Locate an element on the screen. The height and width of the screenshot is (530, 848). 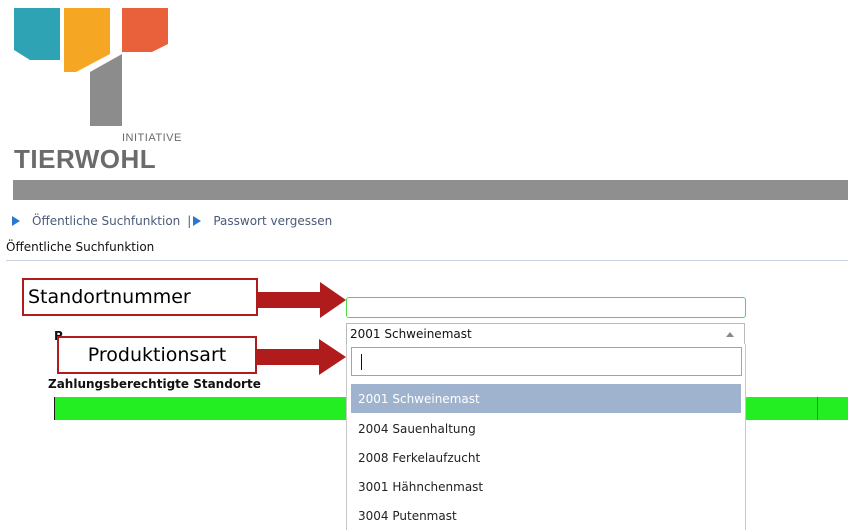
dropdown-option: 2008 Ferkelaufzucht is located at coordinates (546, 457).